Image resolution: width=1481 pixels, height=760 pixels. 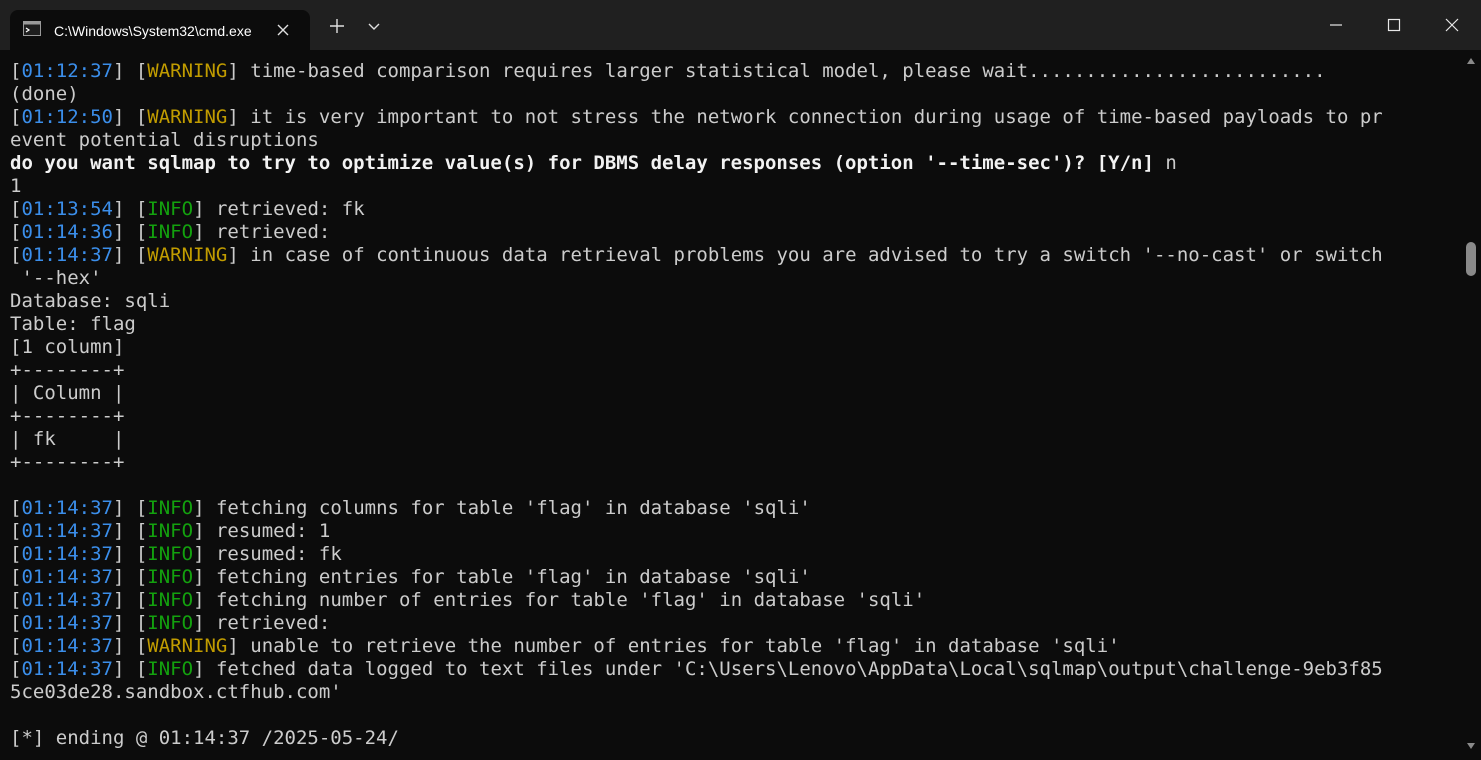 What do you see at coordinates (153, 31) in the screenshot?
I see `tab-title: C:\Windows\System32\cmd.exe` at bounding box center [153, 31].